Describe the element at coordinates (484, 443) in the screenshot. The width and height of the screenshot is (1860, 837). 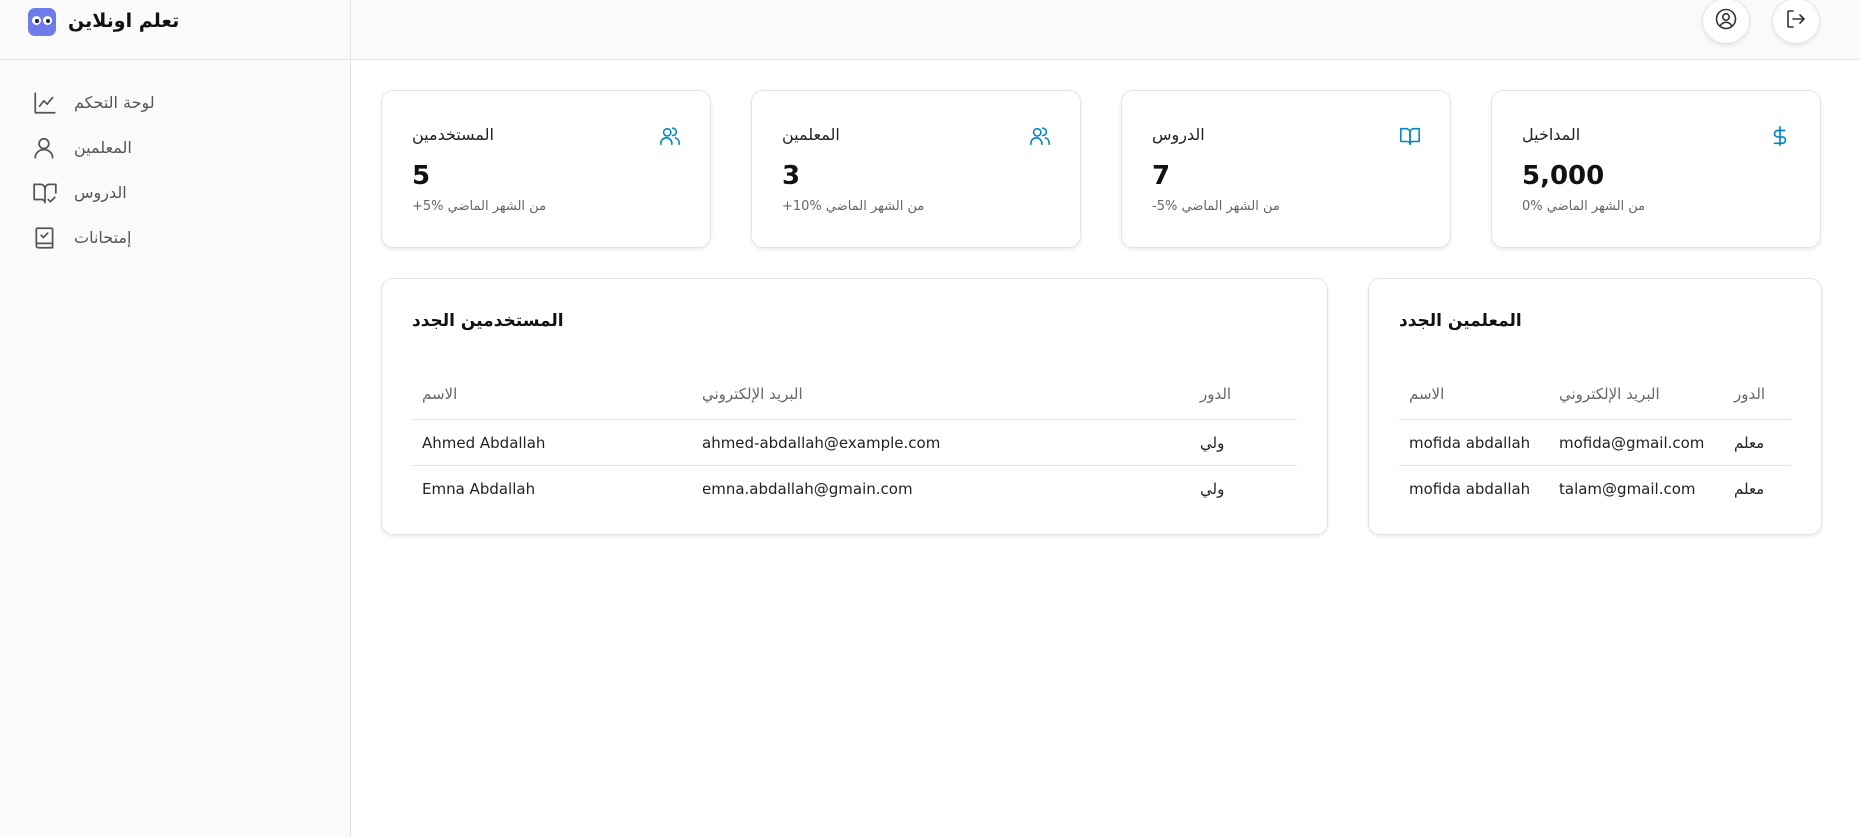
I see `cell-name: Ahmed Abdallah` at that location.